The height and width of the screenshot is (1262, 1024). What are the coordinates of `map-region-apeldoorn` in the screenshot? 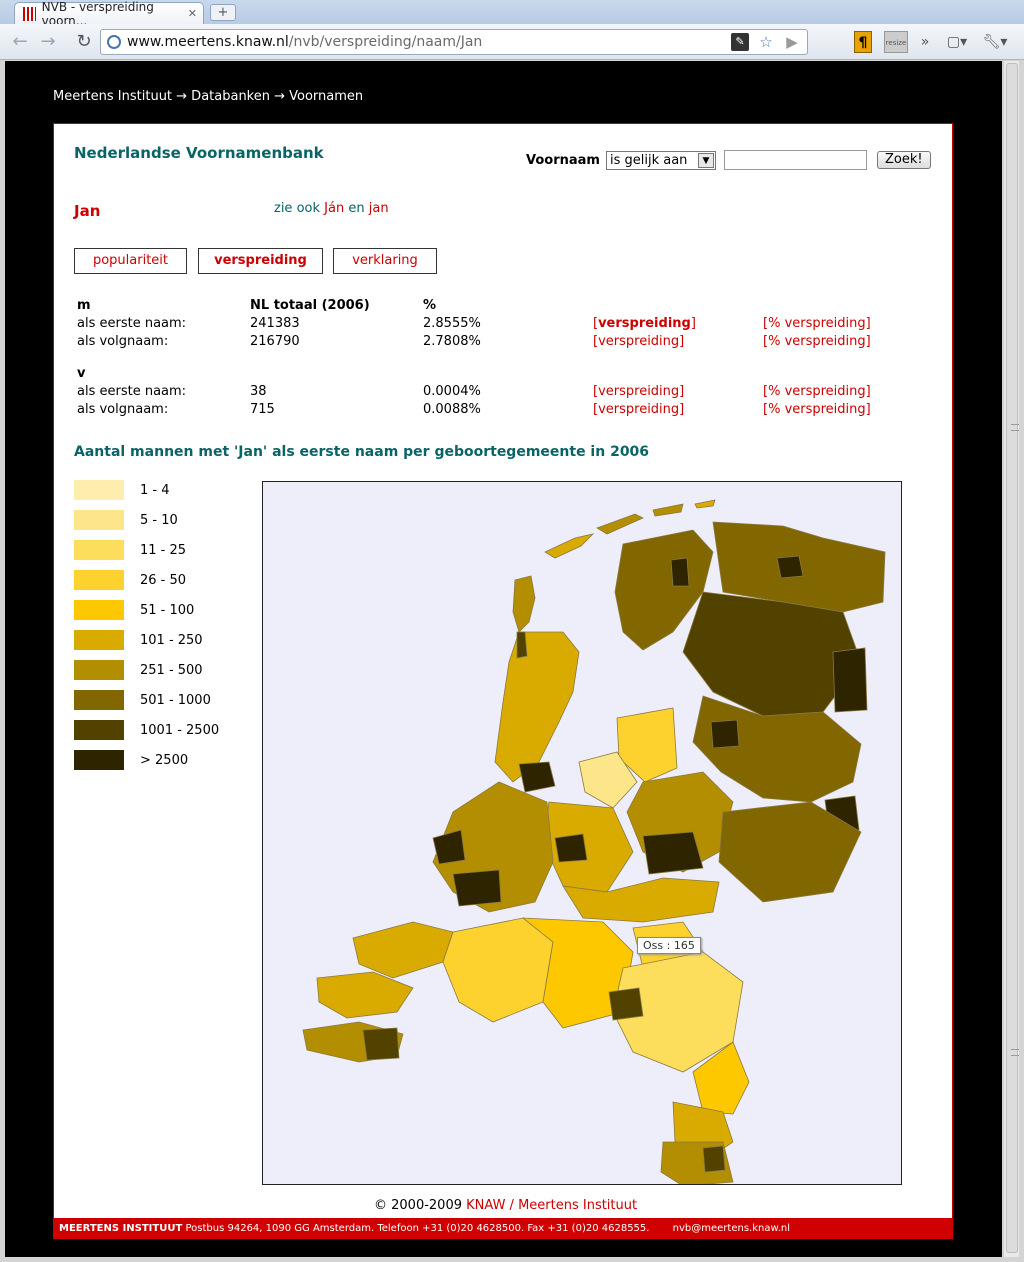 It's located at (673, 853).